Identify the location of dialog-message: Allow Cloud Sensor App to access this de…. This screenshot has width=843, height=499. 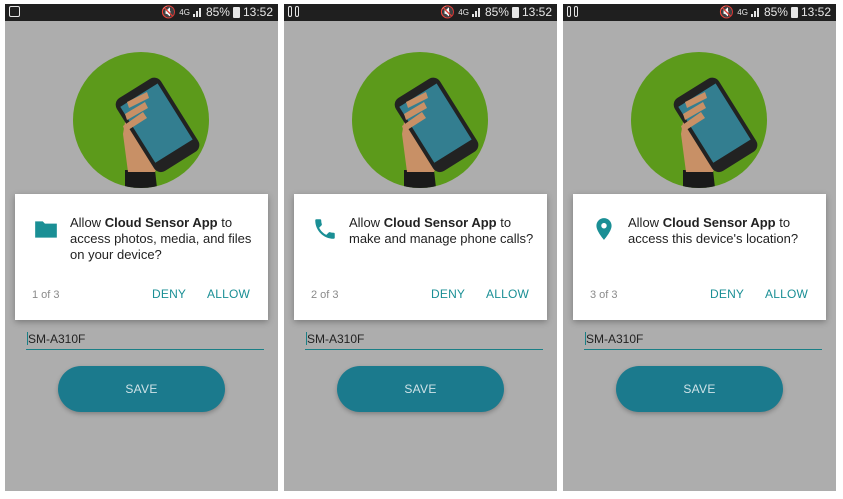
(713, 230).